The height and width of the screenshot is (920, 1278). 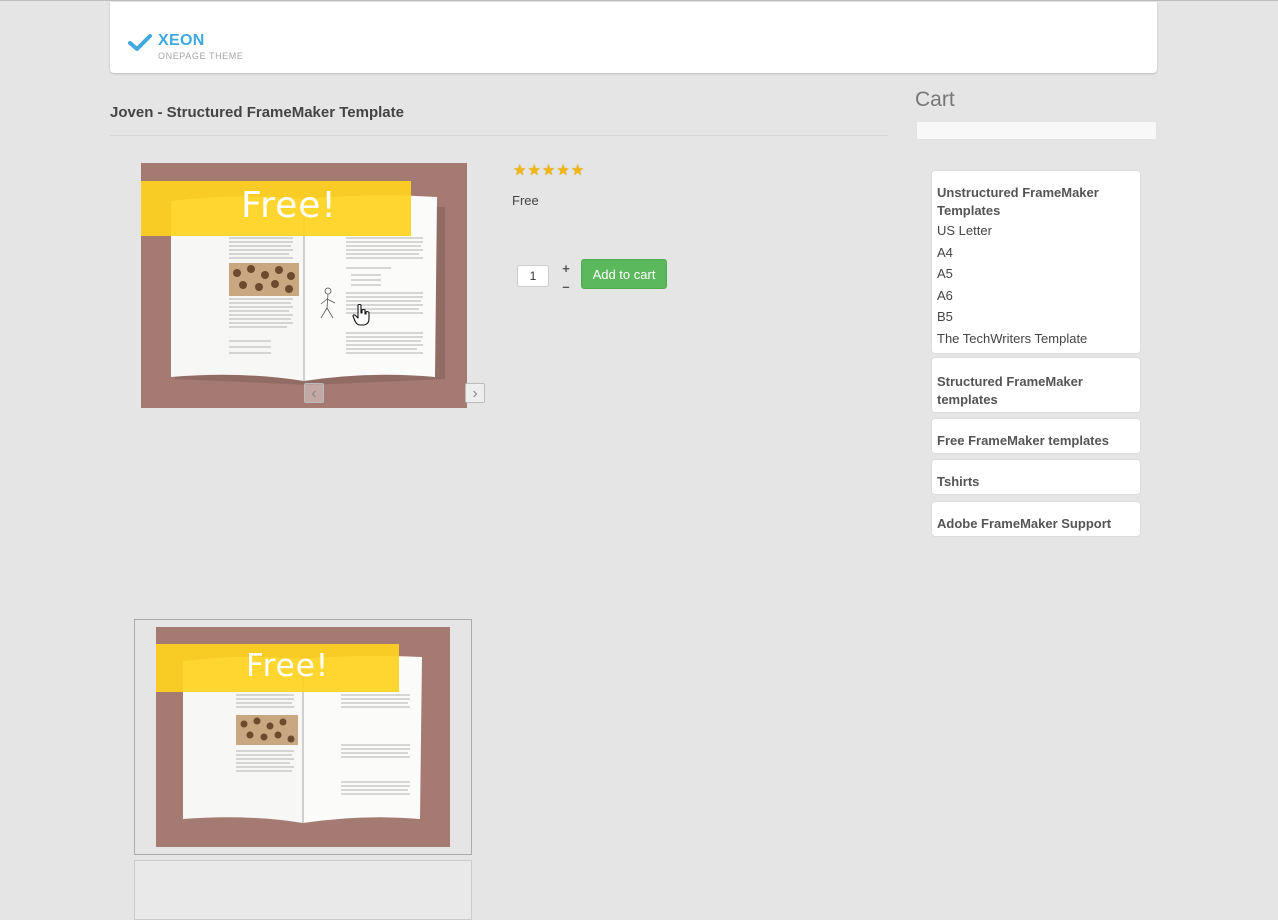 I want to click on top-border, so click(x=639, y=0).